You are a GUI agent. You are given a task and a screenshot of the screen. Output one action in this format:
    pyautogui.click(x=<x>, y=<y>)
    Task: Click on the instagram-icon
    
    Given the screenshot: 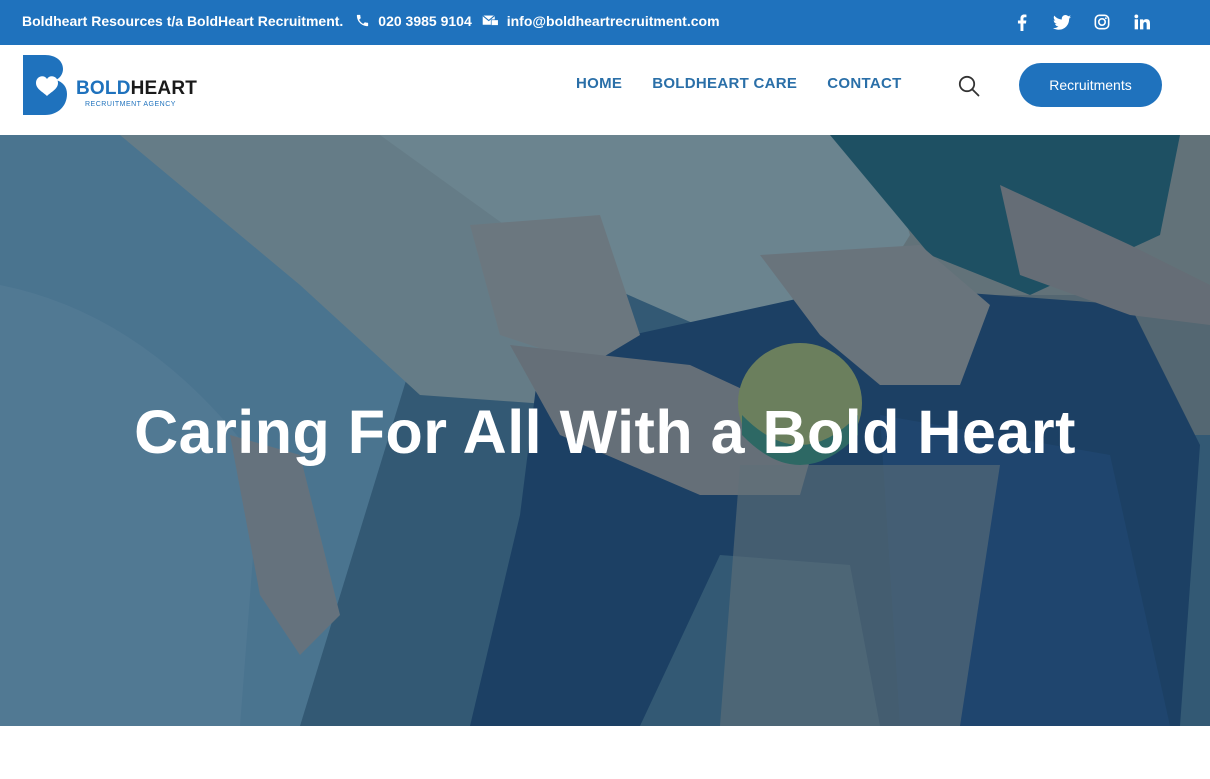 What is the action you would take?
    pyautogui.click(x=1102, y=22)
    